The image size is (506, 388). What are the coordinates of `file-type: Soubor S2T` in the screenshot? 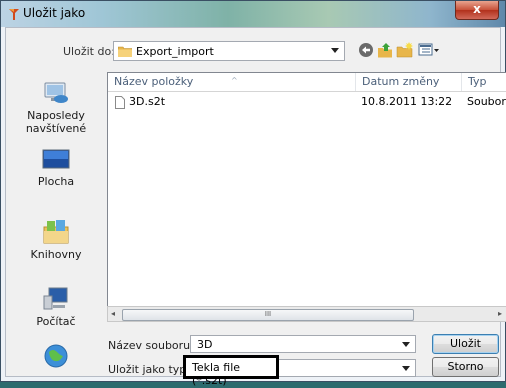 It's located at (486, 101).